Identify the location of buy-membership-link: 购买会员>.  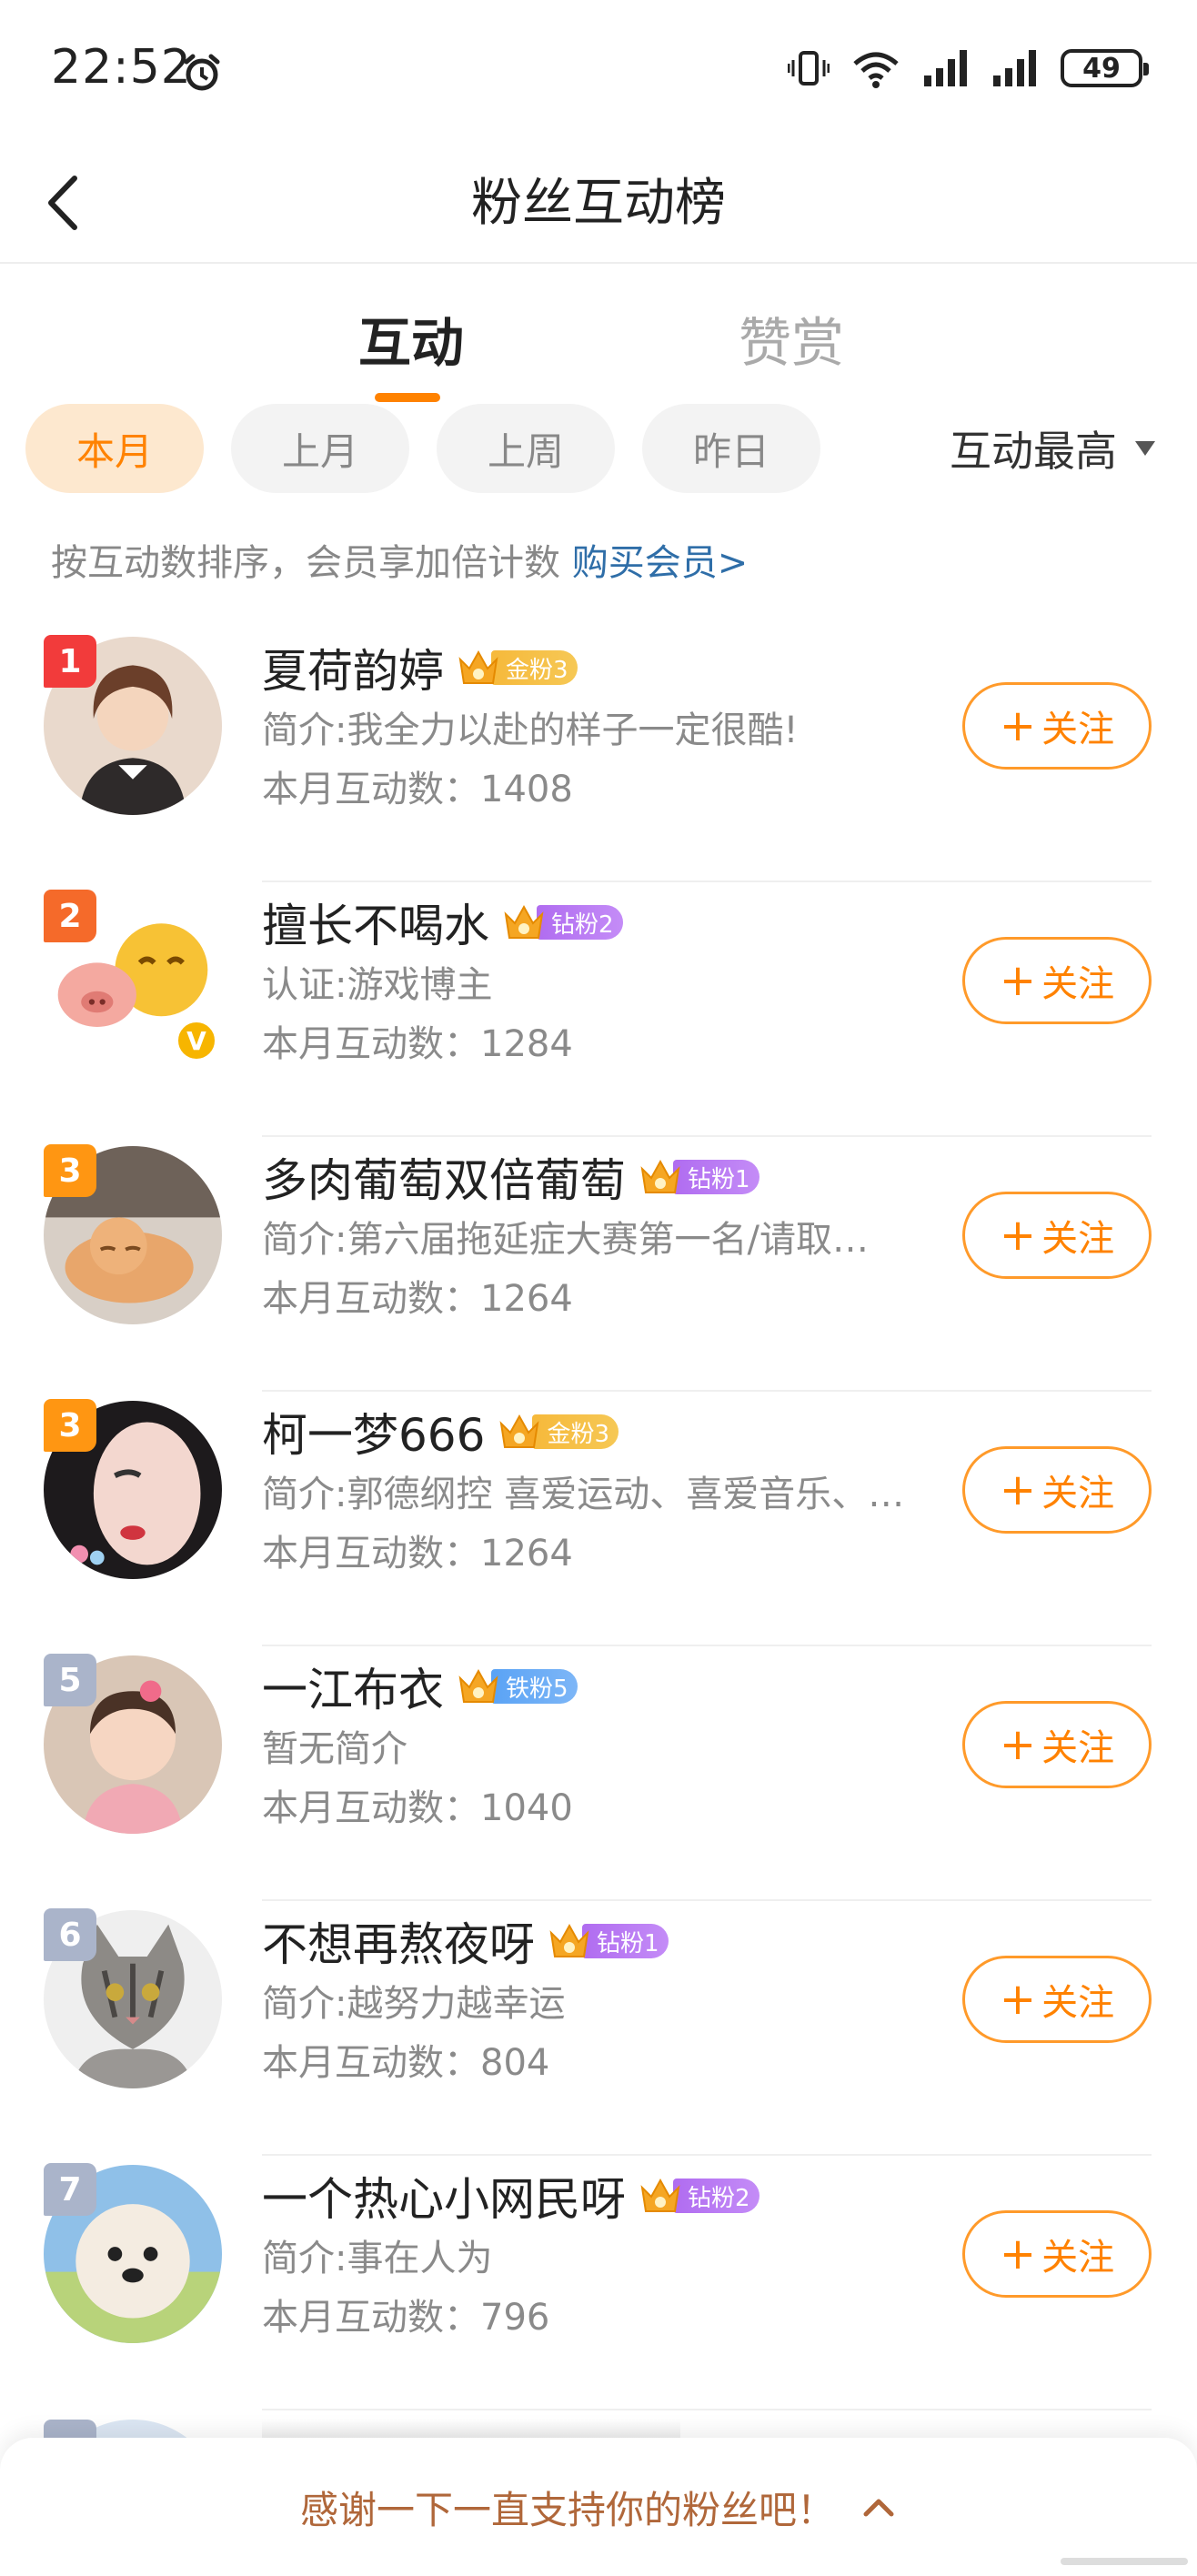
(660, 563).